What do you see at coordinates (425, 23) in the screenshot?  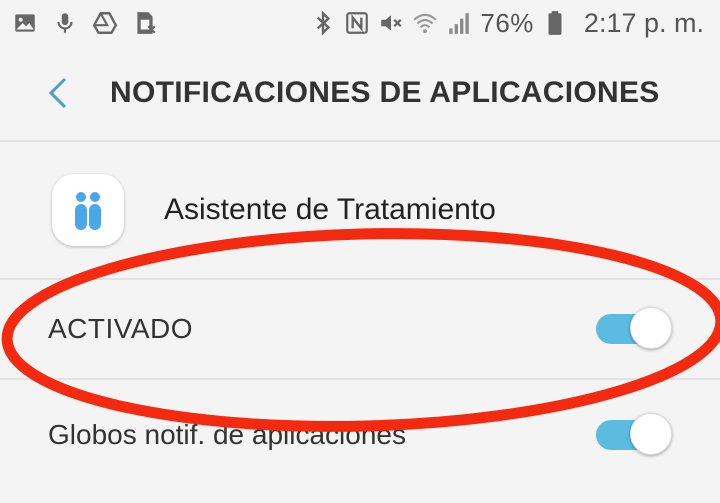 I see `wifi-icon` at bounding box center [425, 23].